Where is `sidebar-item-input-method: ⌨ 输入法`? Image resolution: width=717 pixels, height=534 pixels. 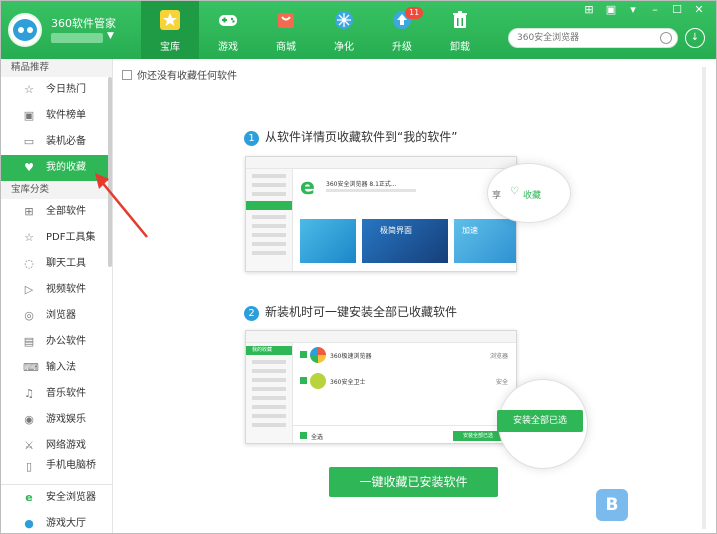
sidebar-item-input-method: ⌨ 输入法 is located at coordinates (56, 368).